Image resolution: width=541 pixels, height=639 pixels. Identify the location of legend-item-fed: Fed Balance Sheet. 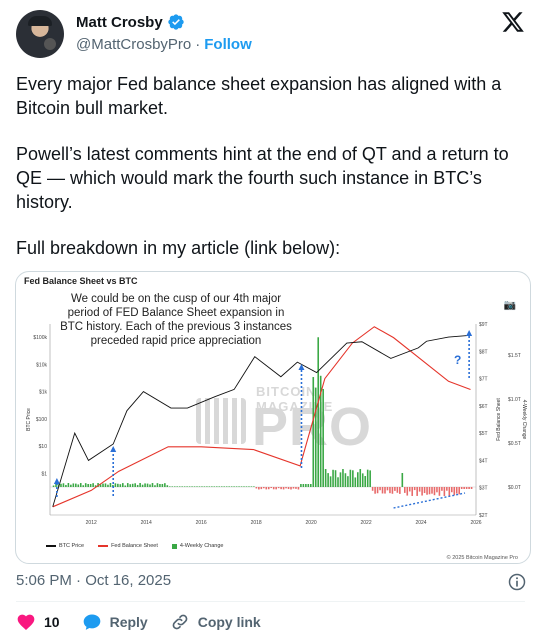
(128, 546).